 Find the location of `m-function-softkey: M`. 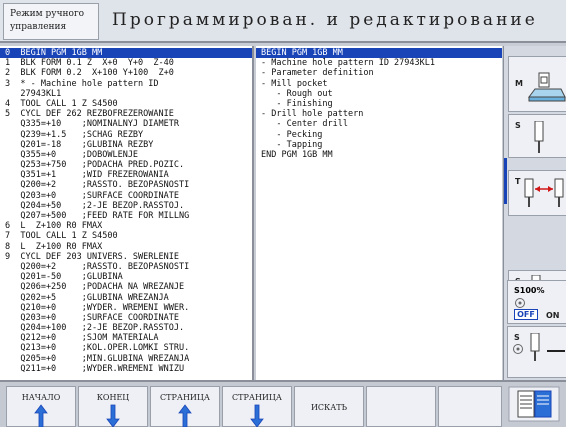

m-function-softkey: M is located at coordinates (537, 84).